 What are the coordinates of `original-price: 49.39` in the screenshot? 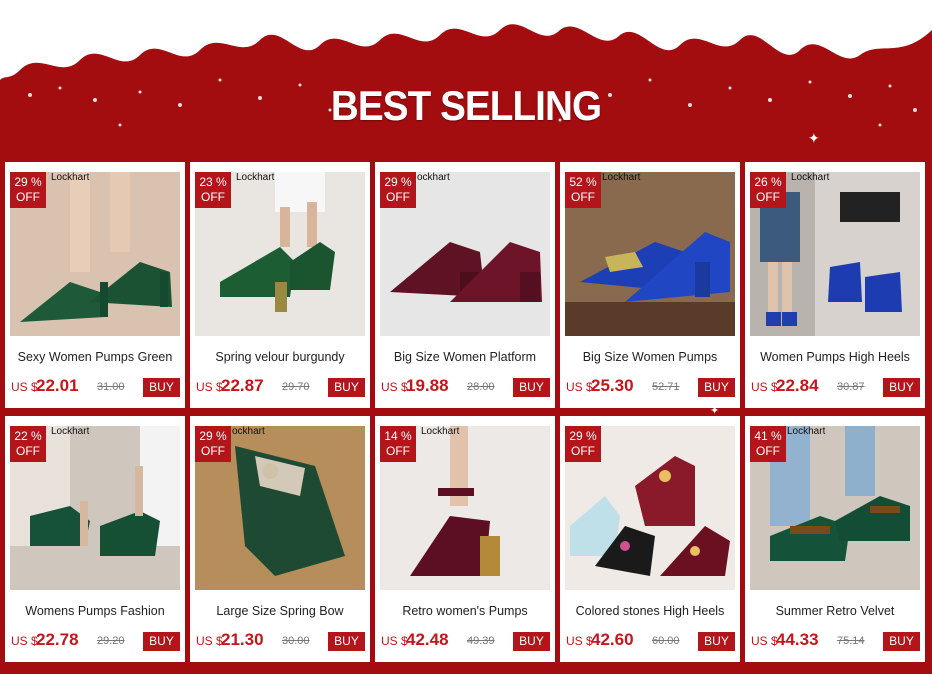 It's located at (481, 641).